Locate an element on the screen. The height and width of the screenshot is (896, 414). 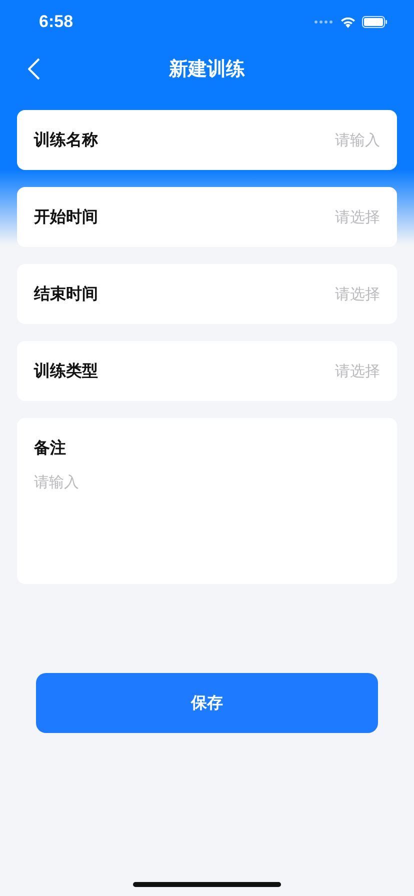
field-label: 训练名称 is located at coordinates (66, 140).